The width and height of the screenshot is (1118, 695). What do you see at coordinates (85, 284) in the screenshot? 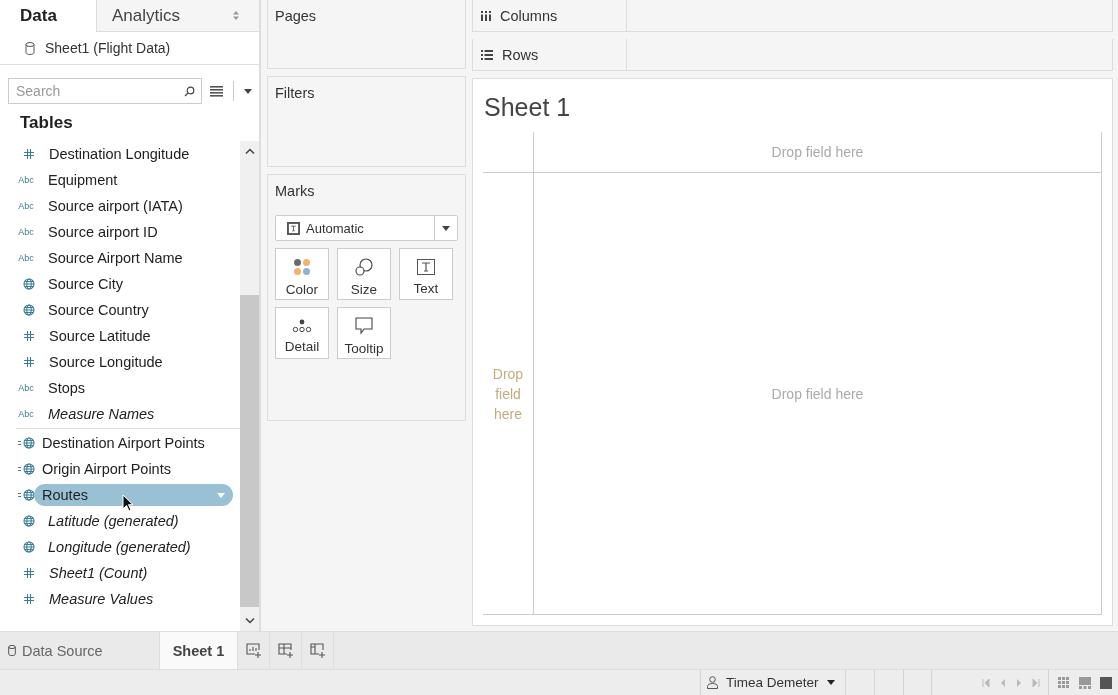
I see `field-item: Source City` at bounding box center [85, 284].